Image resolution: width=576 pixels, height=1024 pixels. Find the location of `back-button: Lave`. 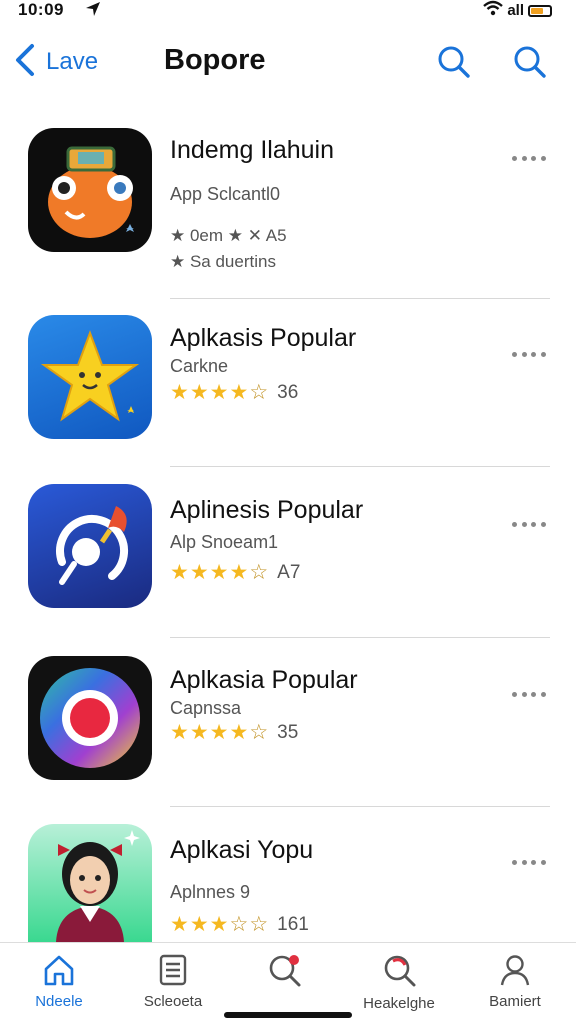

back-button: Lave is located at coordinates (56, 62).